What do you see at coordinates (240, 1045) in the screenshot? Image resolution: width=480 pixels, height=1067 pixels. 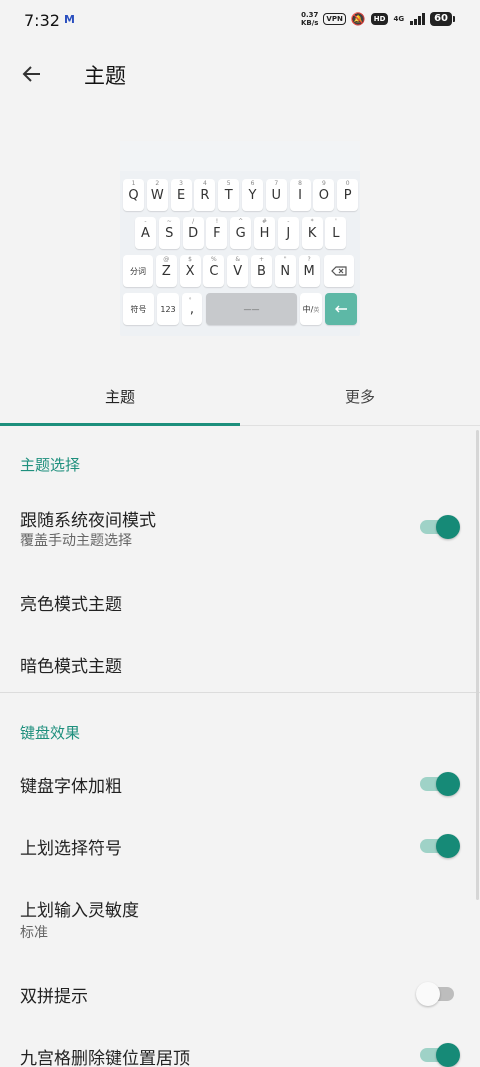 I see `setting-nine-grid-delete: 九宫格删除键位置居顶` at bounding box center [240, 1045].